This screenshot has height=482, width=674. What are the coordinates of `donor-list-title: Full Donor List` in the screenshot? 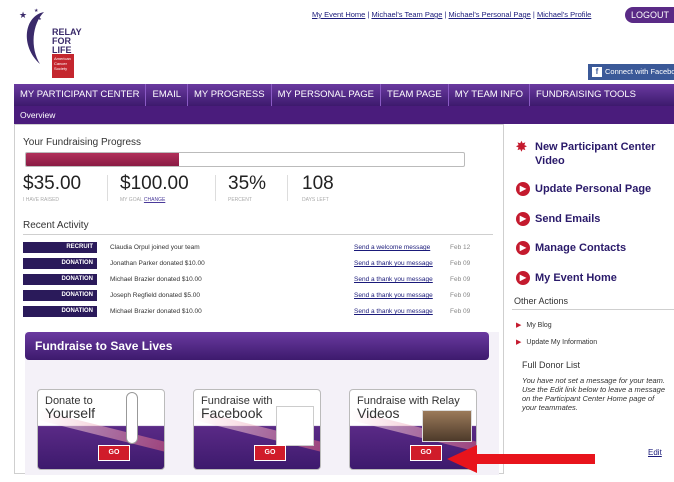 It's located at (551, 365).